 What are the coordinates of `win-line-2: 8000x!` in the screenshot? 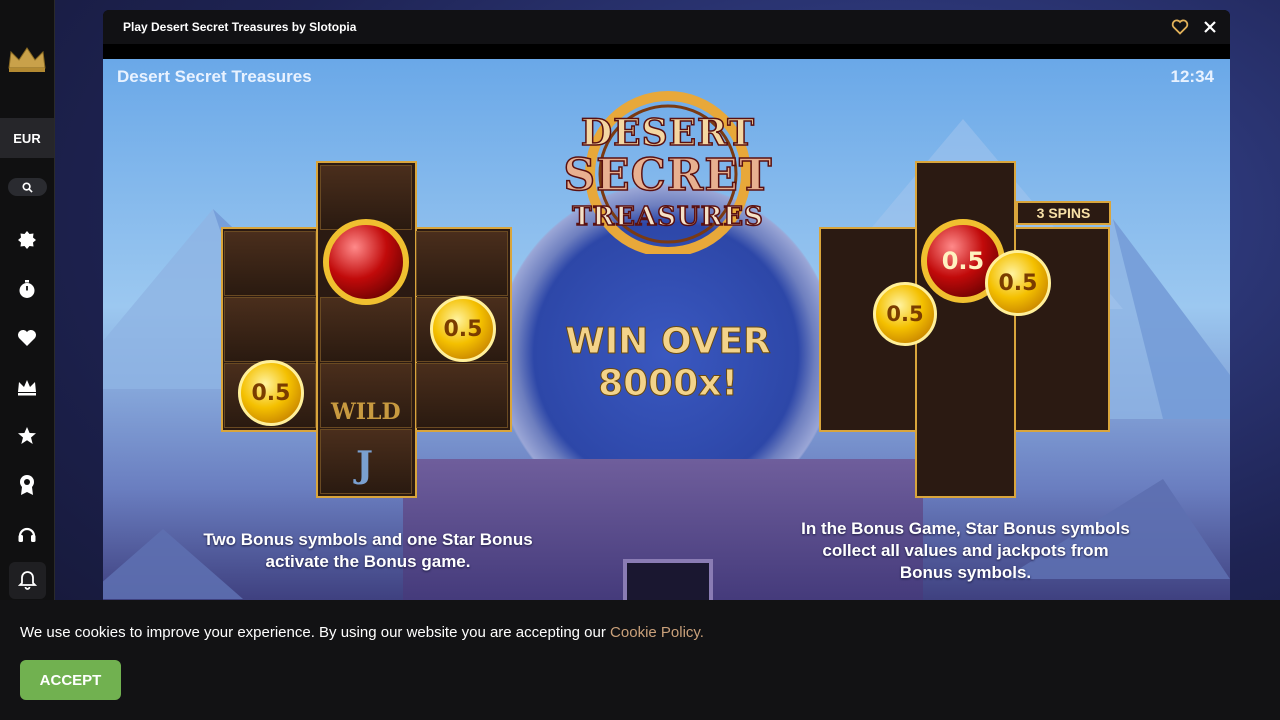 It's located at (668, 384).